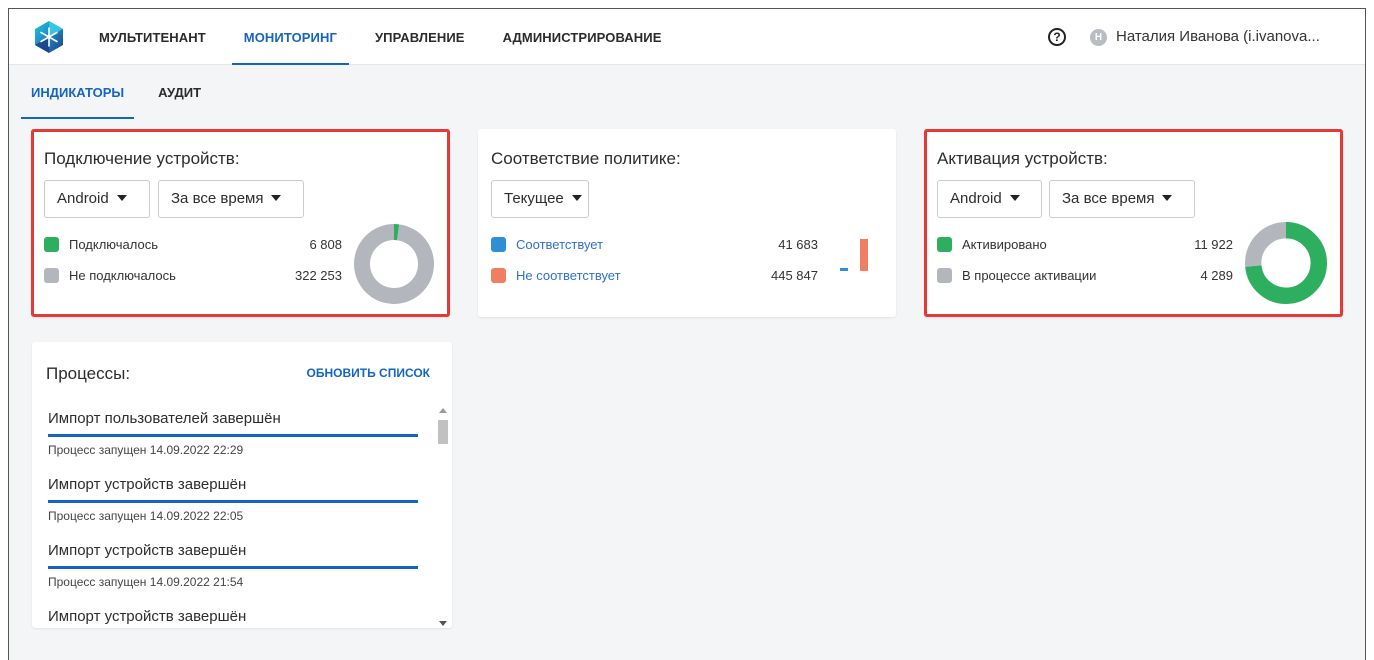  I want to click on tab-audit: АУДИТ, so click(179, 93).